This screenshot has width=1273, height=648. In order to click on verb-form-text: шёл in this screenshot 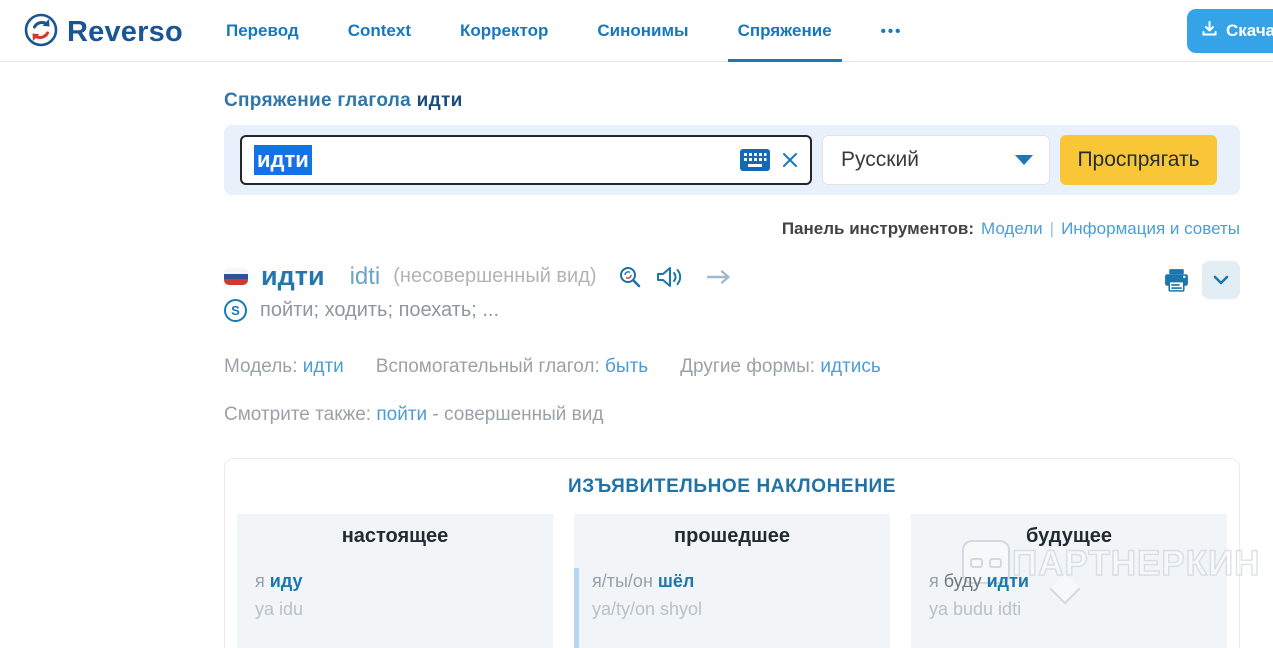, I will do `click(676, 581)`.